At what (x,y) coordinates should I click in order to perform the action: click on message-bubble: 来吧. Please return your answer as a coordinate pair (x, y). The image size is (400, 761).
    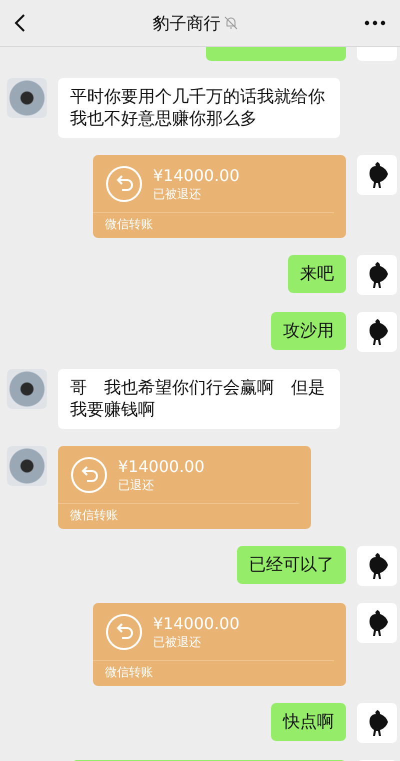
    Looking at the image, I should click on (317, 274).